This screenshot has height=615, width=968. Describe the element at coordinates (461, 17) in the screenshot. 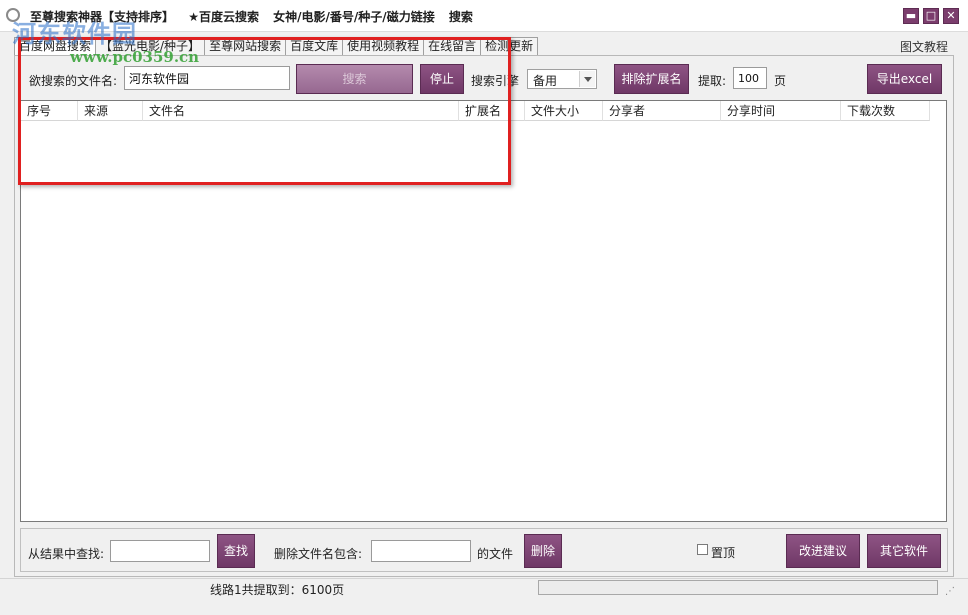

I see `title-menu-search: 搜索` at that location.